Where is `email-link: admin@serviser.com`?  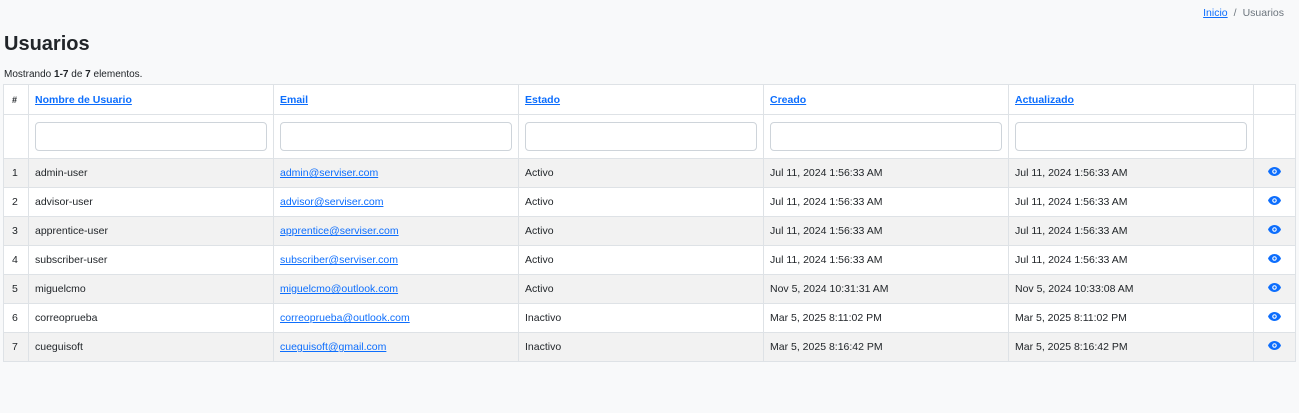 email-link: admin@serviser.com is located at coordinates (329, 173).